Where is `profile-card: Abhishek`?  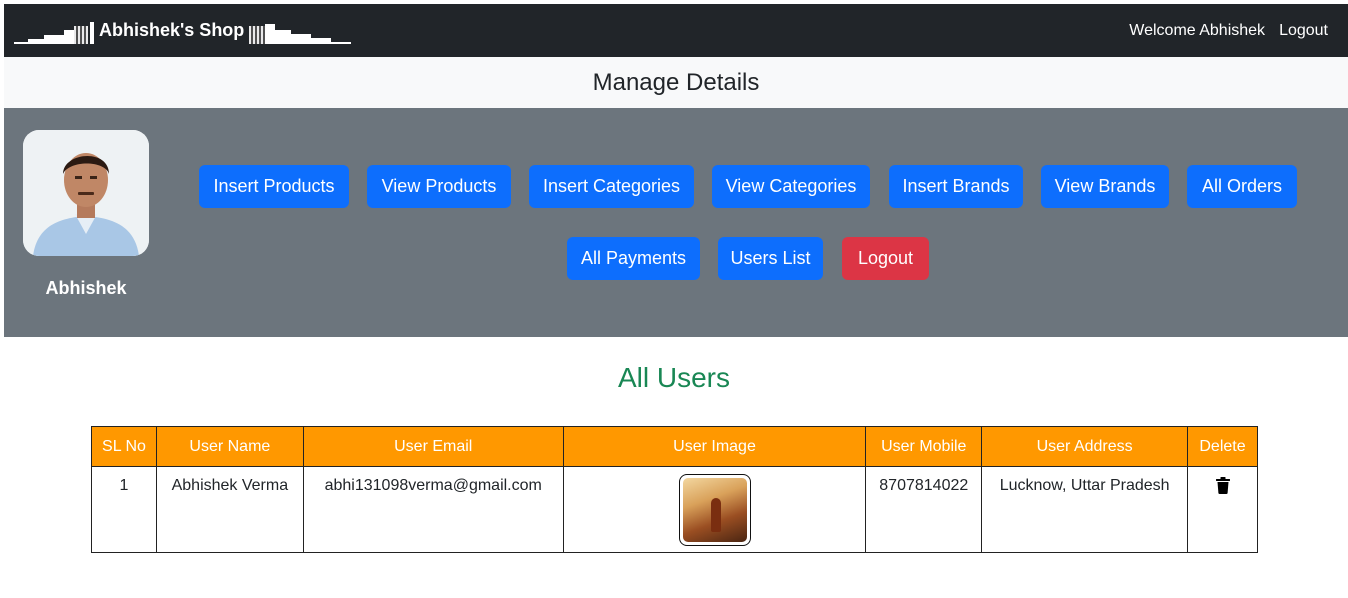
profile-card: Abhishek is located at coordinates (86, 214).